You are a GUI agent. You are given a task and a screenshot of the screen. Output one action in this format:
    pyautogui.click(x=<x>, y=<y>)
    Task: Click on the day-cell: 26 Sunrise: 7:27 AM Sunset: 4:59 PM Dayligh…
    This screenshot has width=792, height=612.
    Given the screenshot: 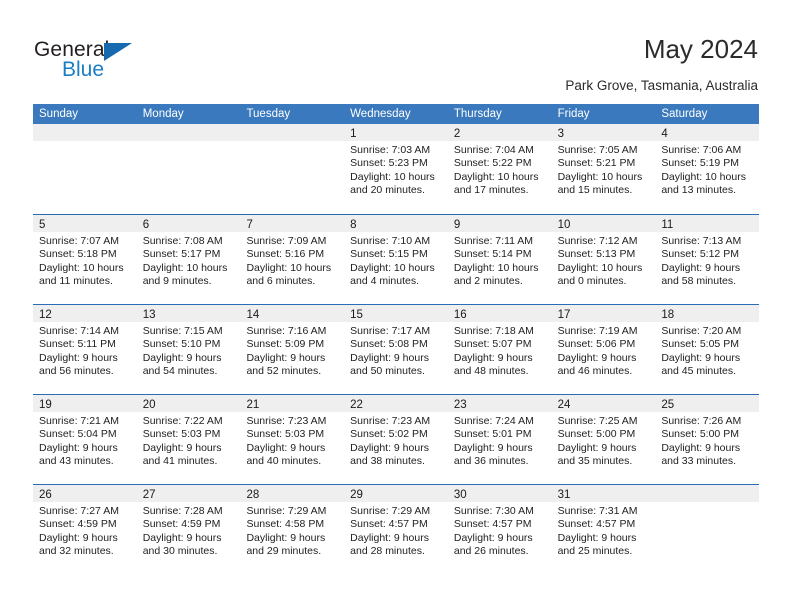 What is the action you would take?
    pyautogui.click(x=85, y=529)
    